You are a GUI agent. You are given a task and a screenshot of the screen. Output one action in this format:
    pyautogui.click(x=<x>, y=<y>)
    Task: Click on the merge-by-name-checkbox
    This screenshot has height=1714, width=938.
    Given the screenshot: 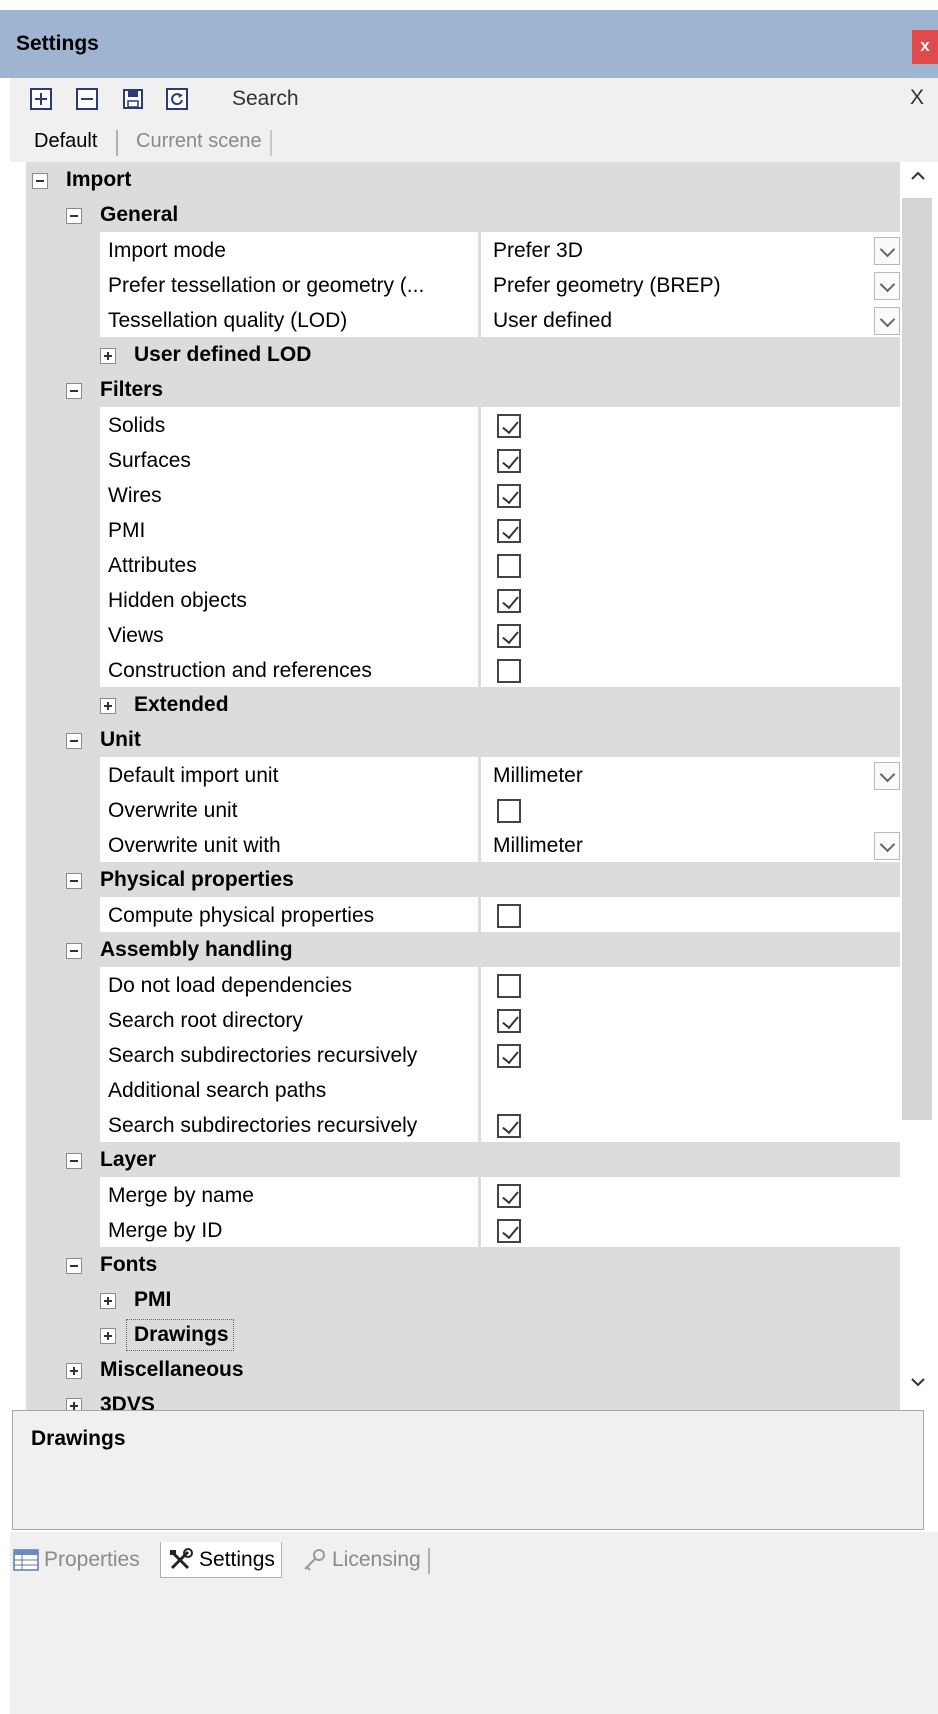 What is the action you would take?
    pyautogui.click(x=509, y=1196)
    